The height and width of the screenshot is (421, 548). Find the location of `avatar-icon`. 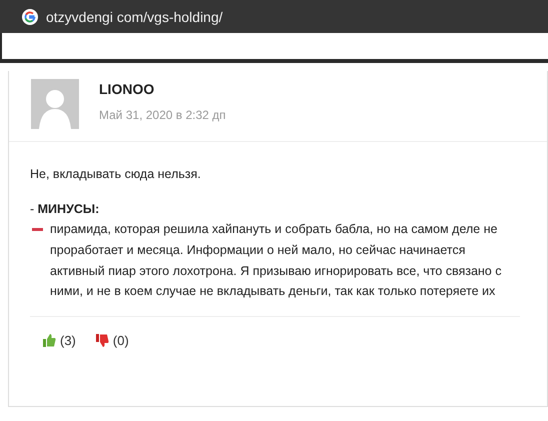

avatar-icon is located at coordinates (55, 104).